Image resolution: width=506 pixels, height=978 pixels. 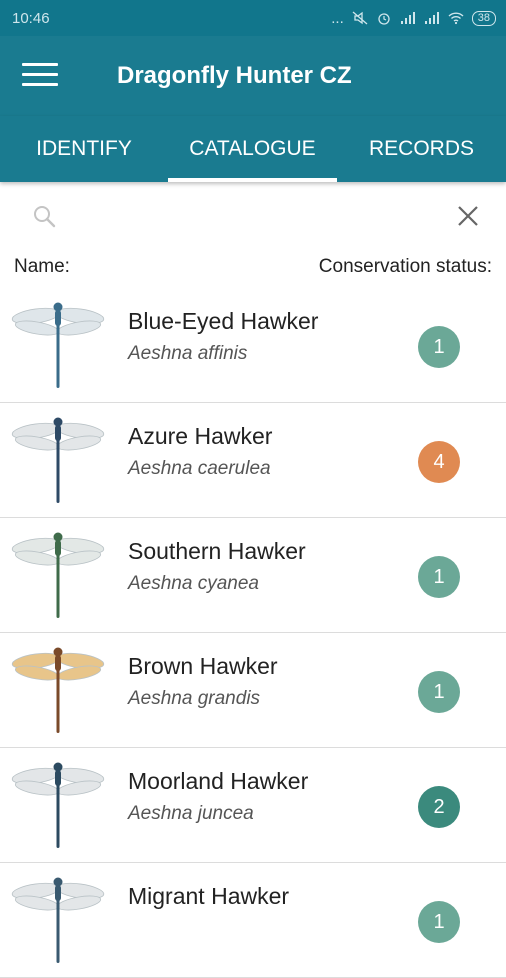 I want to click on species-common-name: Southern Hawker, so click(x=217, y=551).